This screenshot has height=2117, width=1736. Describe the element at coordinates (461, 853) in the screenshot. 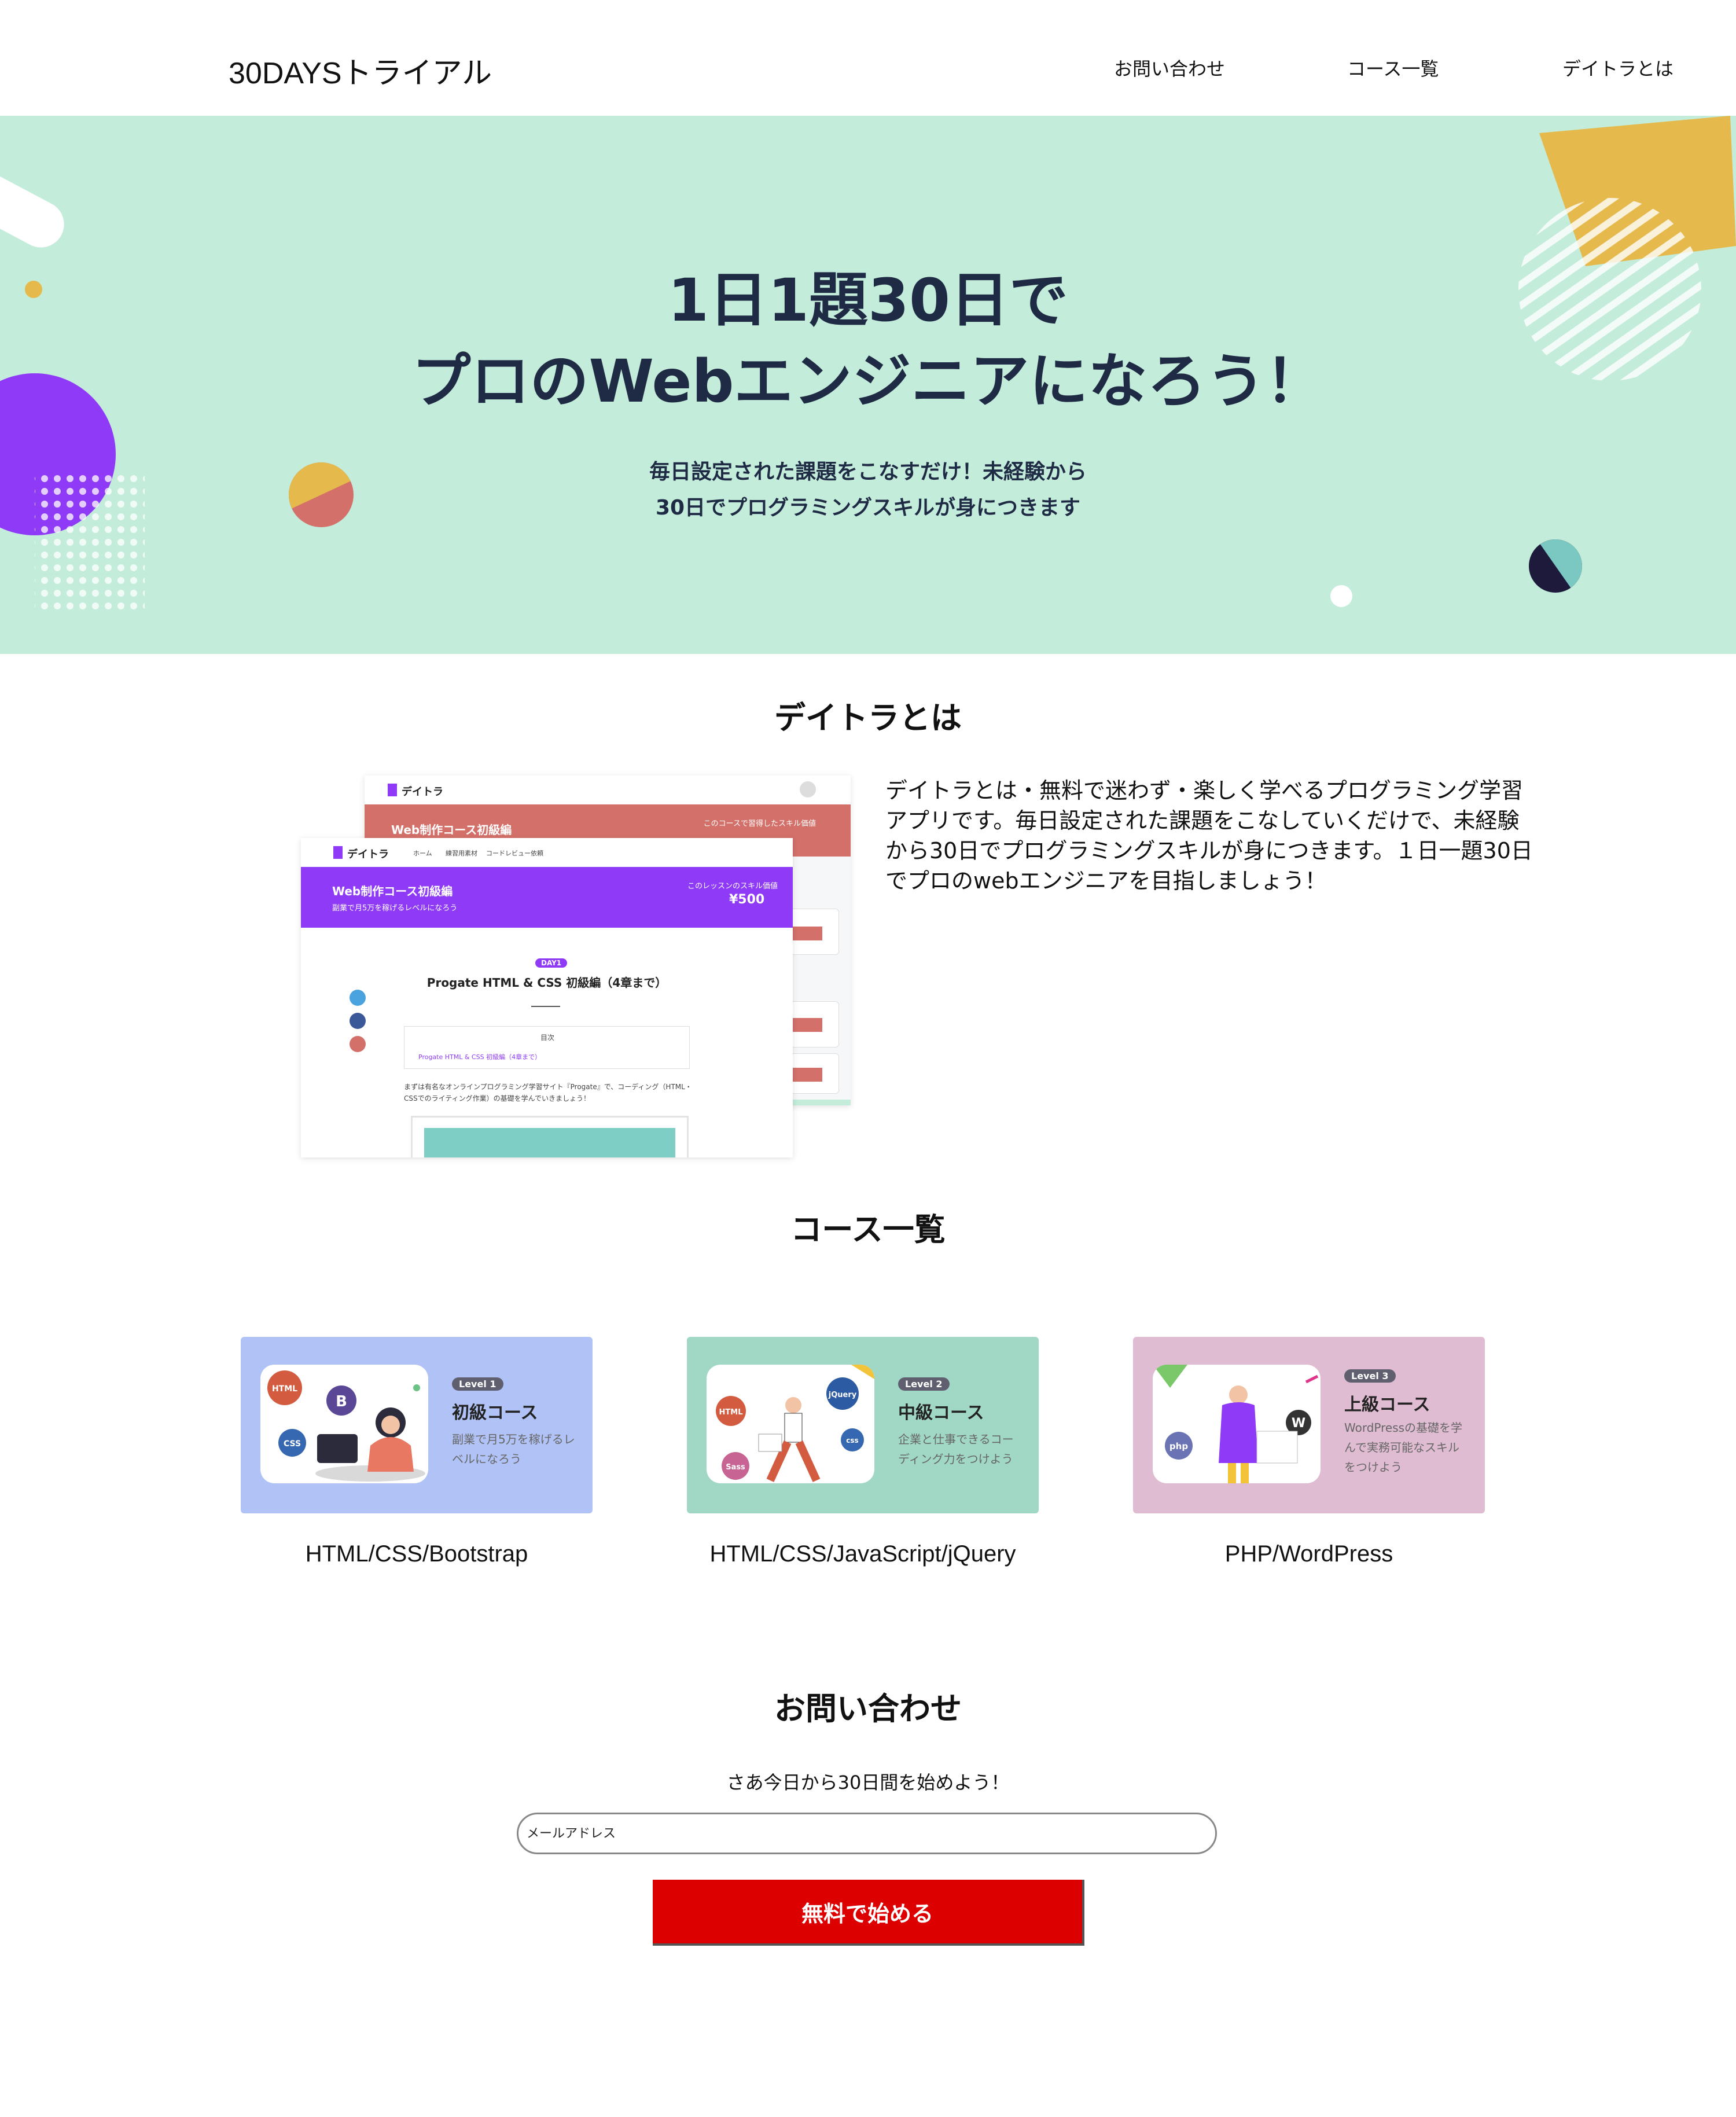

I see `front-nav-materials: 練習用素材` at that location.